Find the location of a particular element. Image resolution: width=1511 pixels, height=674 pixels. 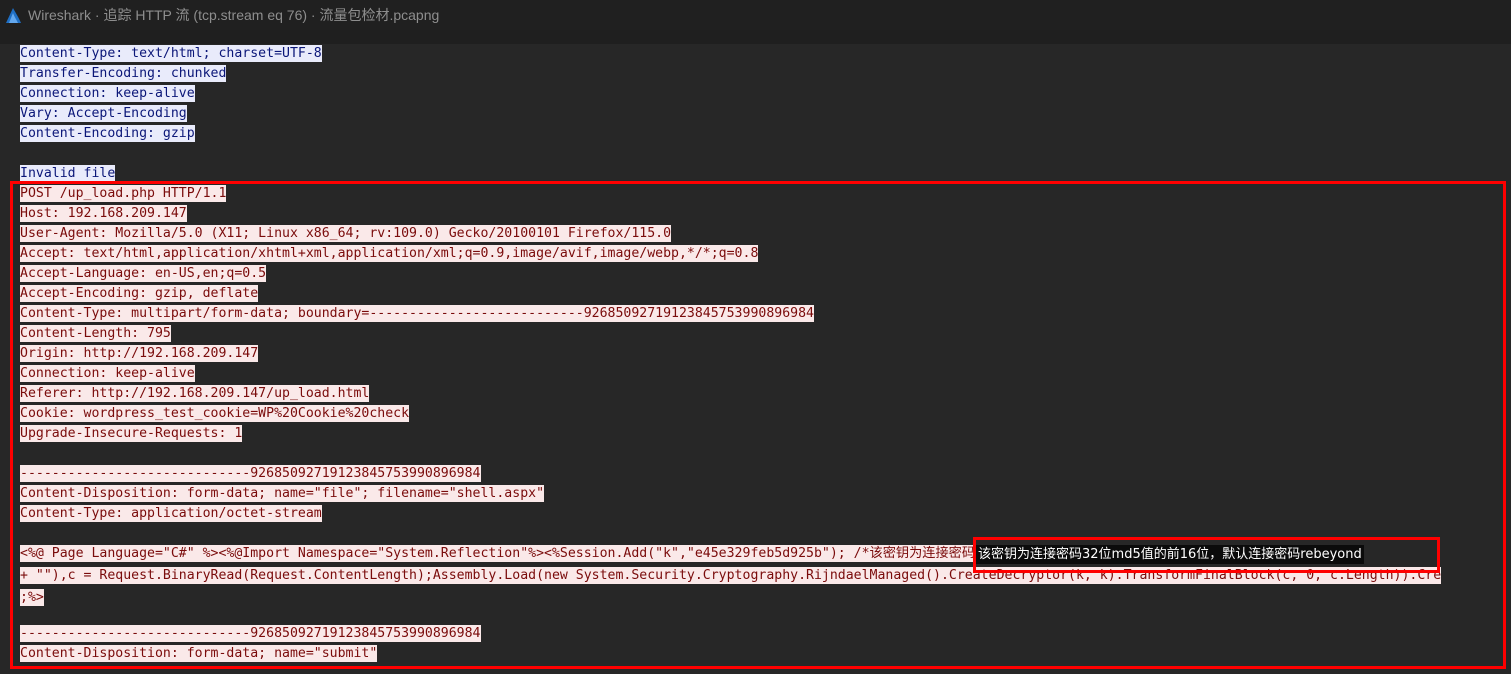

key-comment-highlight: 该密钥为连接密码32位md5值的前16位，默认连接密码rebeyond is located at coordinates (1170, 554).